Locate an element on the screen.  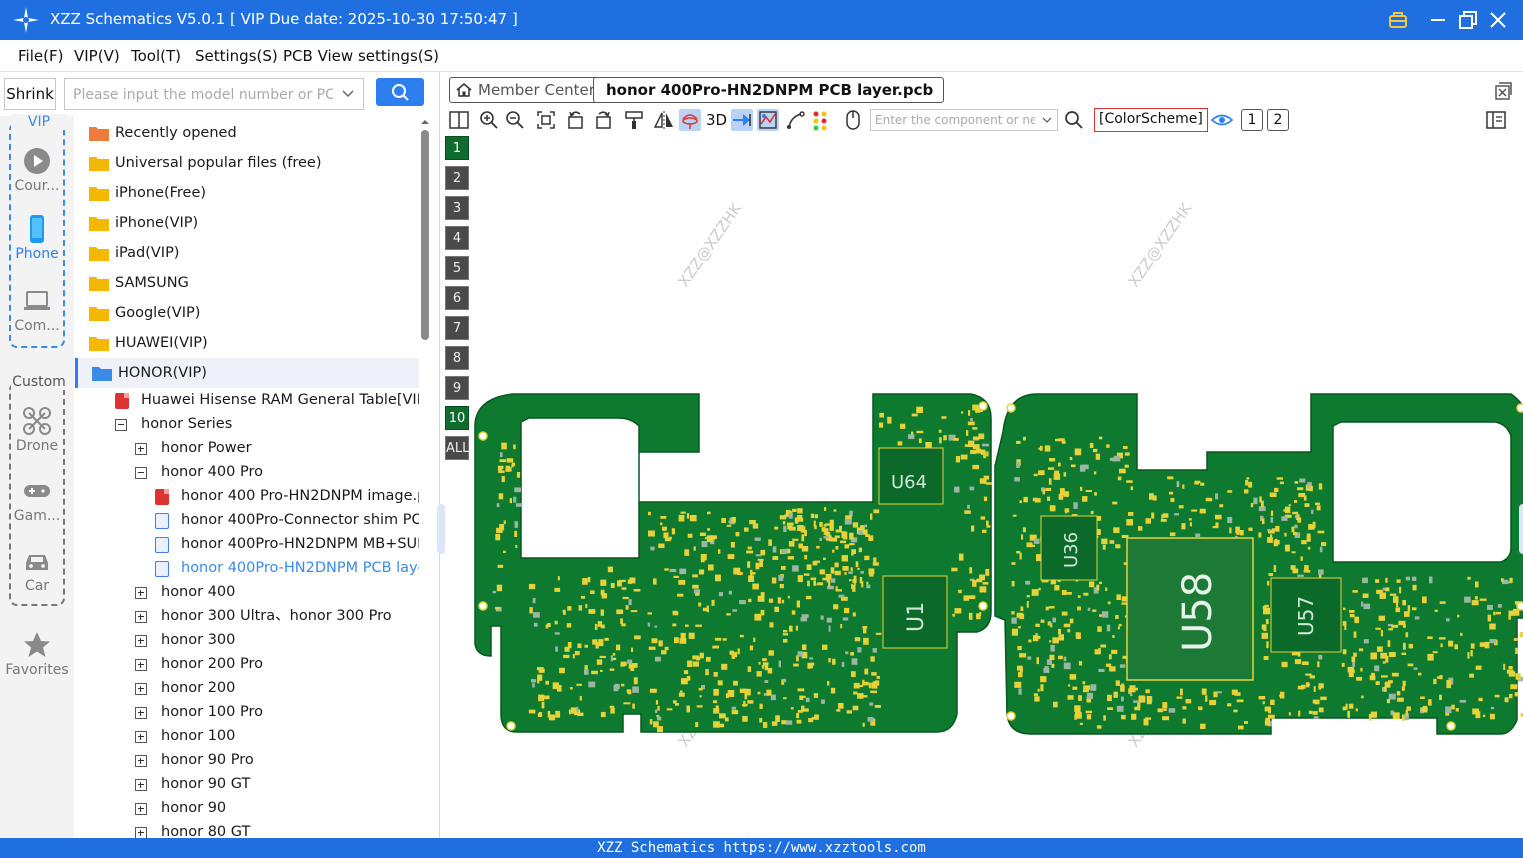
layer-button-5: 5 is located at coordinates (457, 268).